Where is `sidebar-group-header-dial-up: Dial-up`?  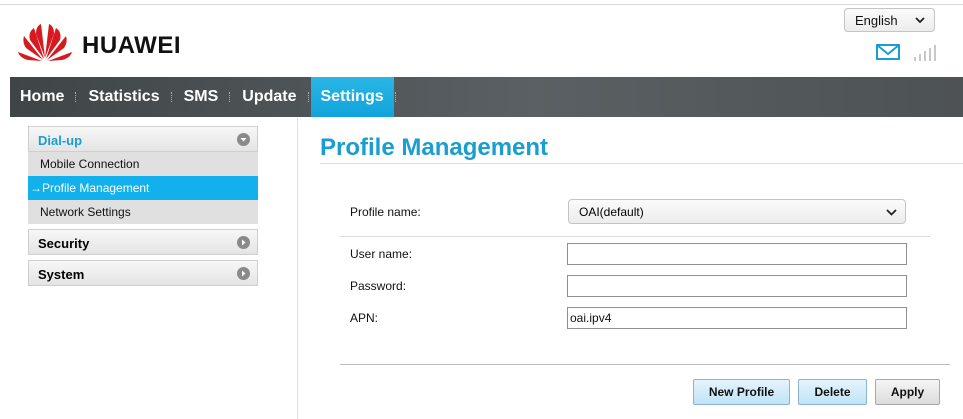
sidebar-group-header-dial-up: Dial-up is located at coordinates (143, 139).